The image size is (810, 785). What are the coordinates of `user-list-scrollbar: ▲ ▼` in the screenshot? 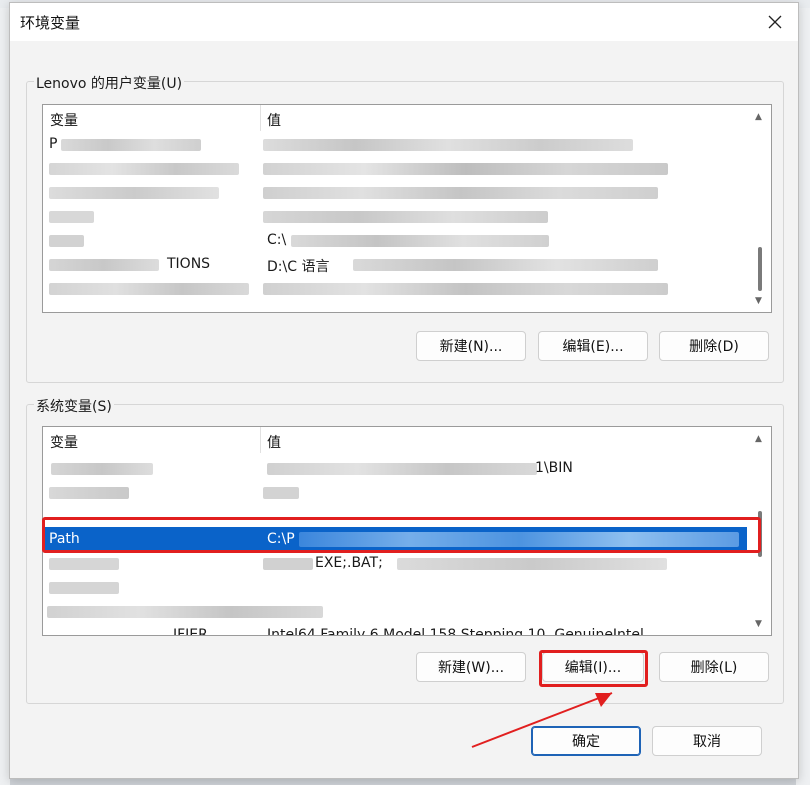 It's located at (759, 208).